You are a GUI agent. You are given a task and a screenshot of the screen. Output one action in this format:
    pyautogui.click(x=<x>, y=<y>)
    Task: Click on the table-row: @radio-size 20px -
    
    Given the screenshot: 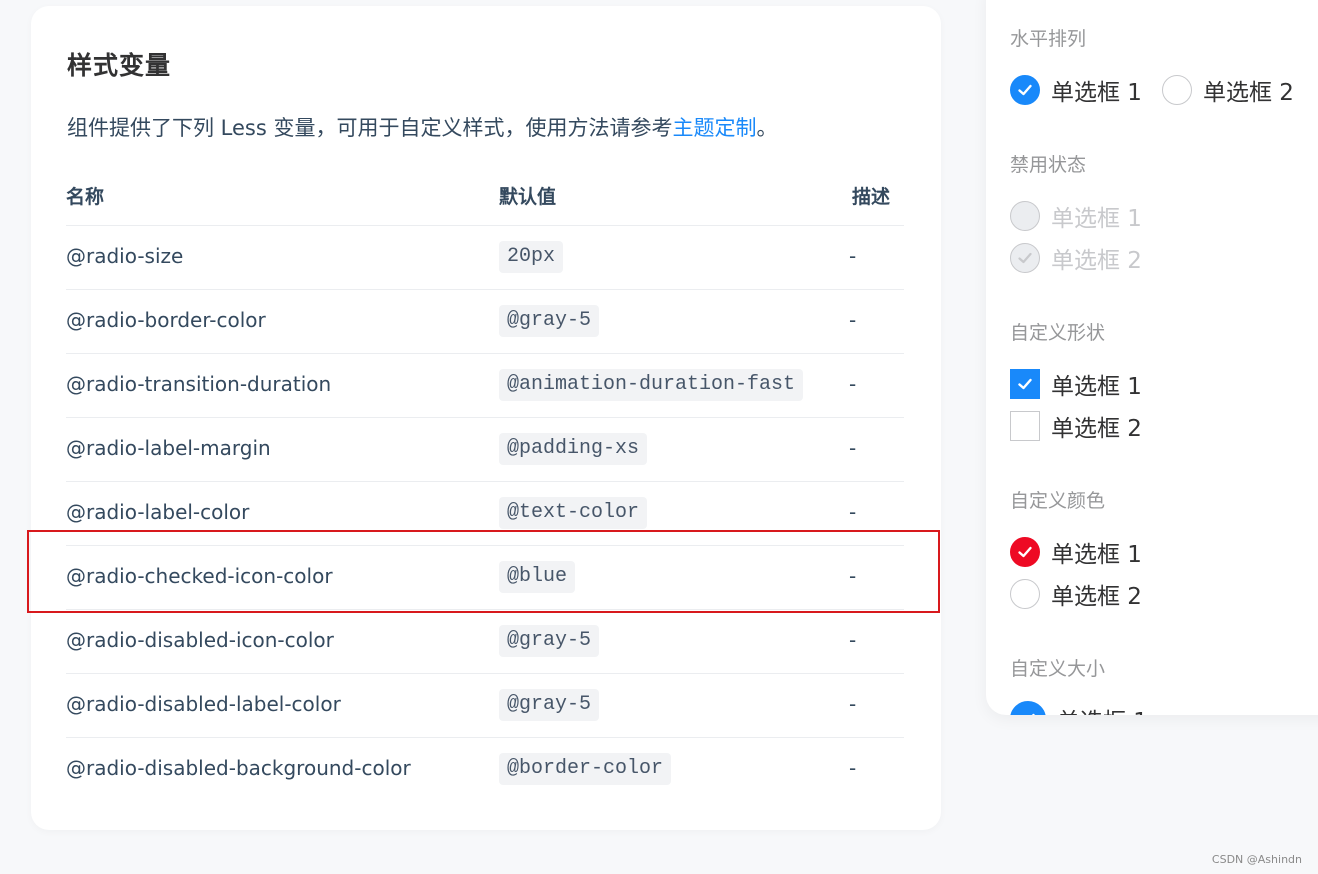 What is the action you would take?
    pyautogui.click(x=485, y=257)
    